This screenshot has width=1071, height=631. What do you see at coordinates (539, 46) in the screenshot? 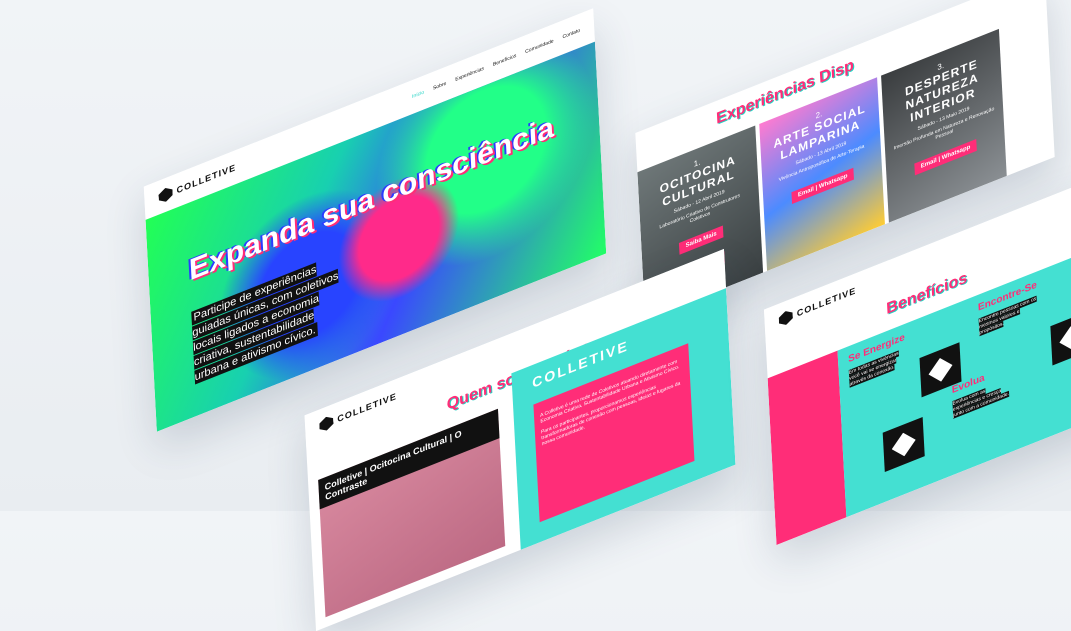
I see `nav-item-comunidade: Comunidade` at bounding box center [539, 46].